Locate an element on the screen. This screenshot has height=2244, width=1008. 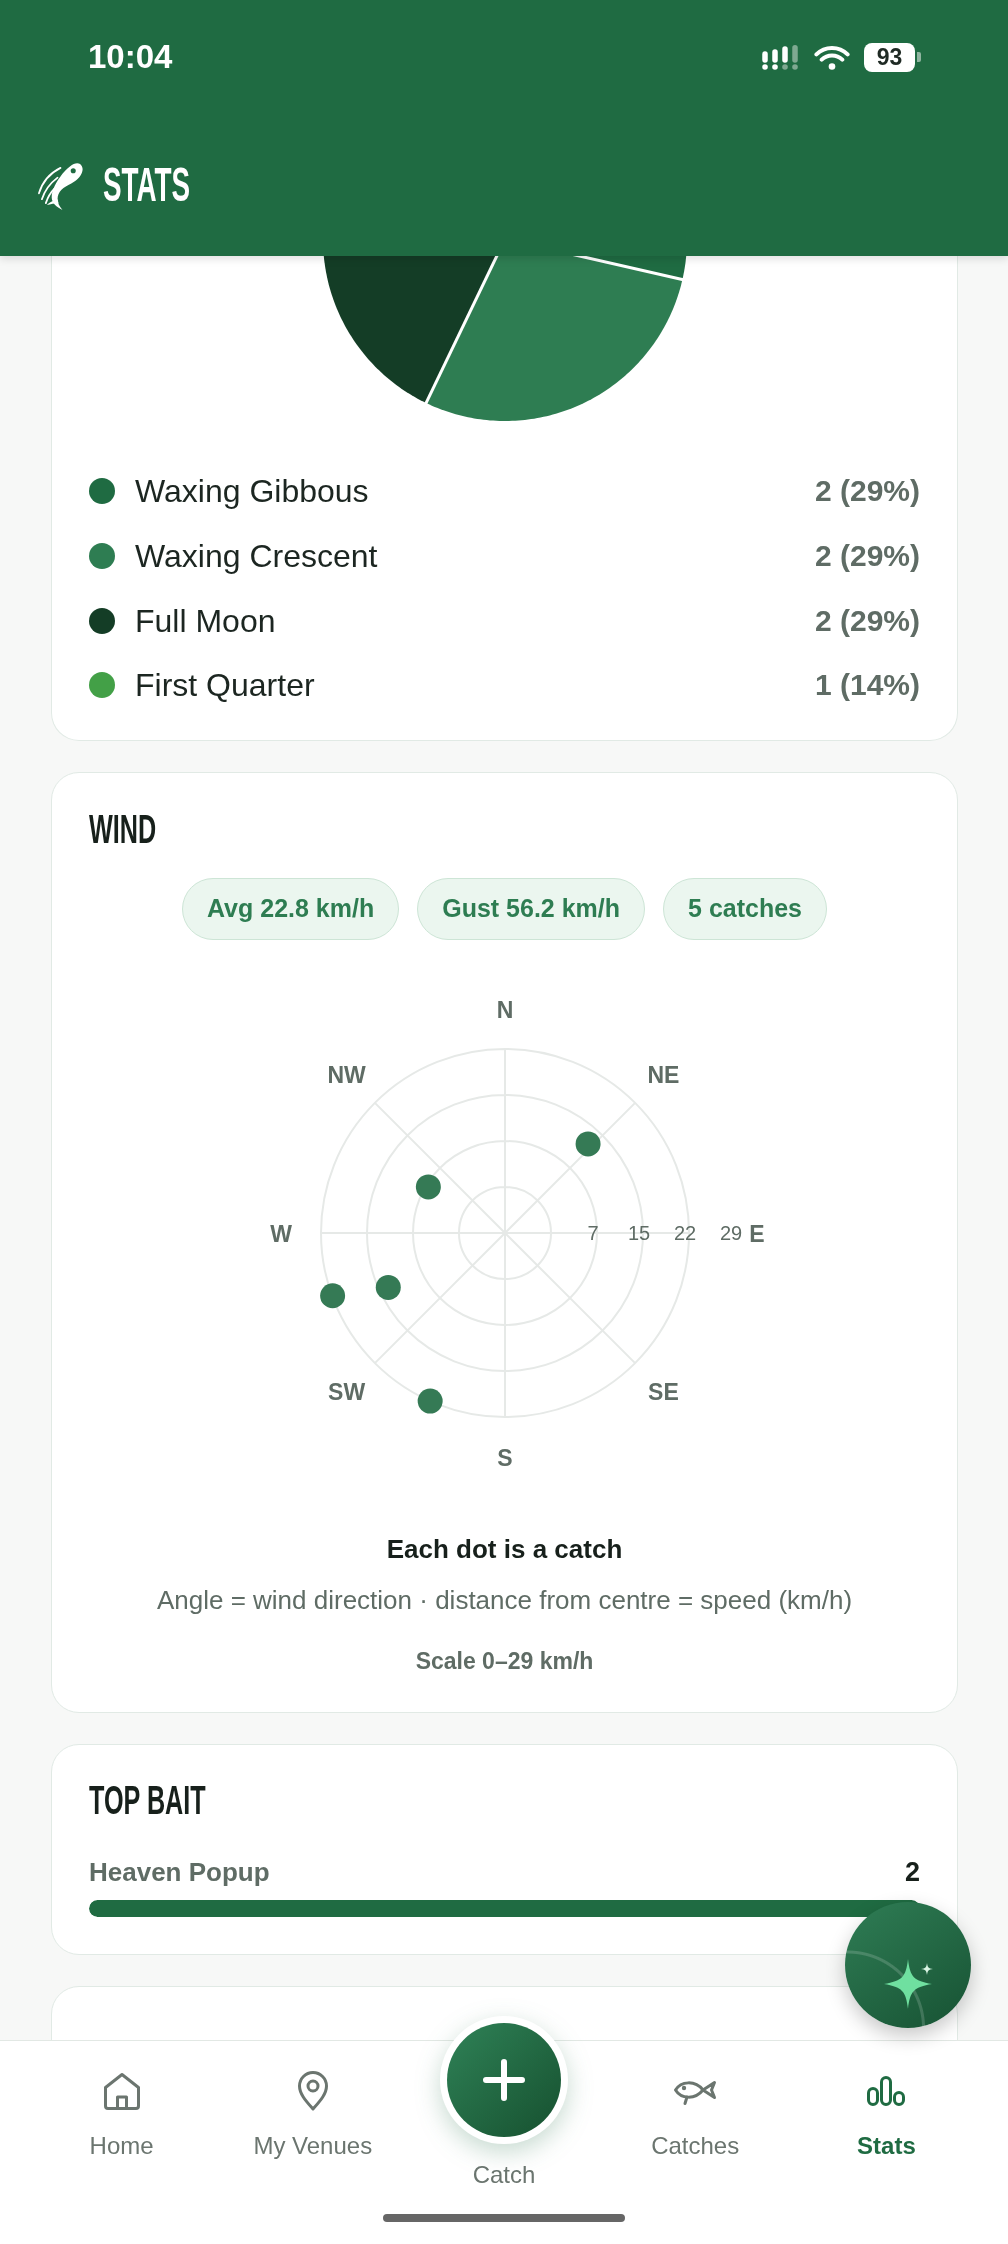
sparkle-button is located at coordinates (908, 1965).